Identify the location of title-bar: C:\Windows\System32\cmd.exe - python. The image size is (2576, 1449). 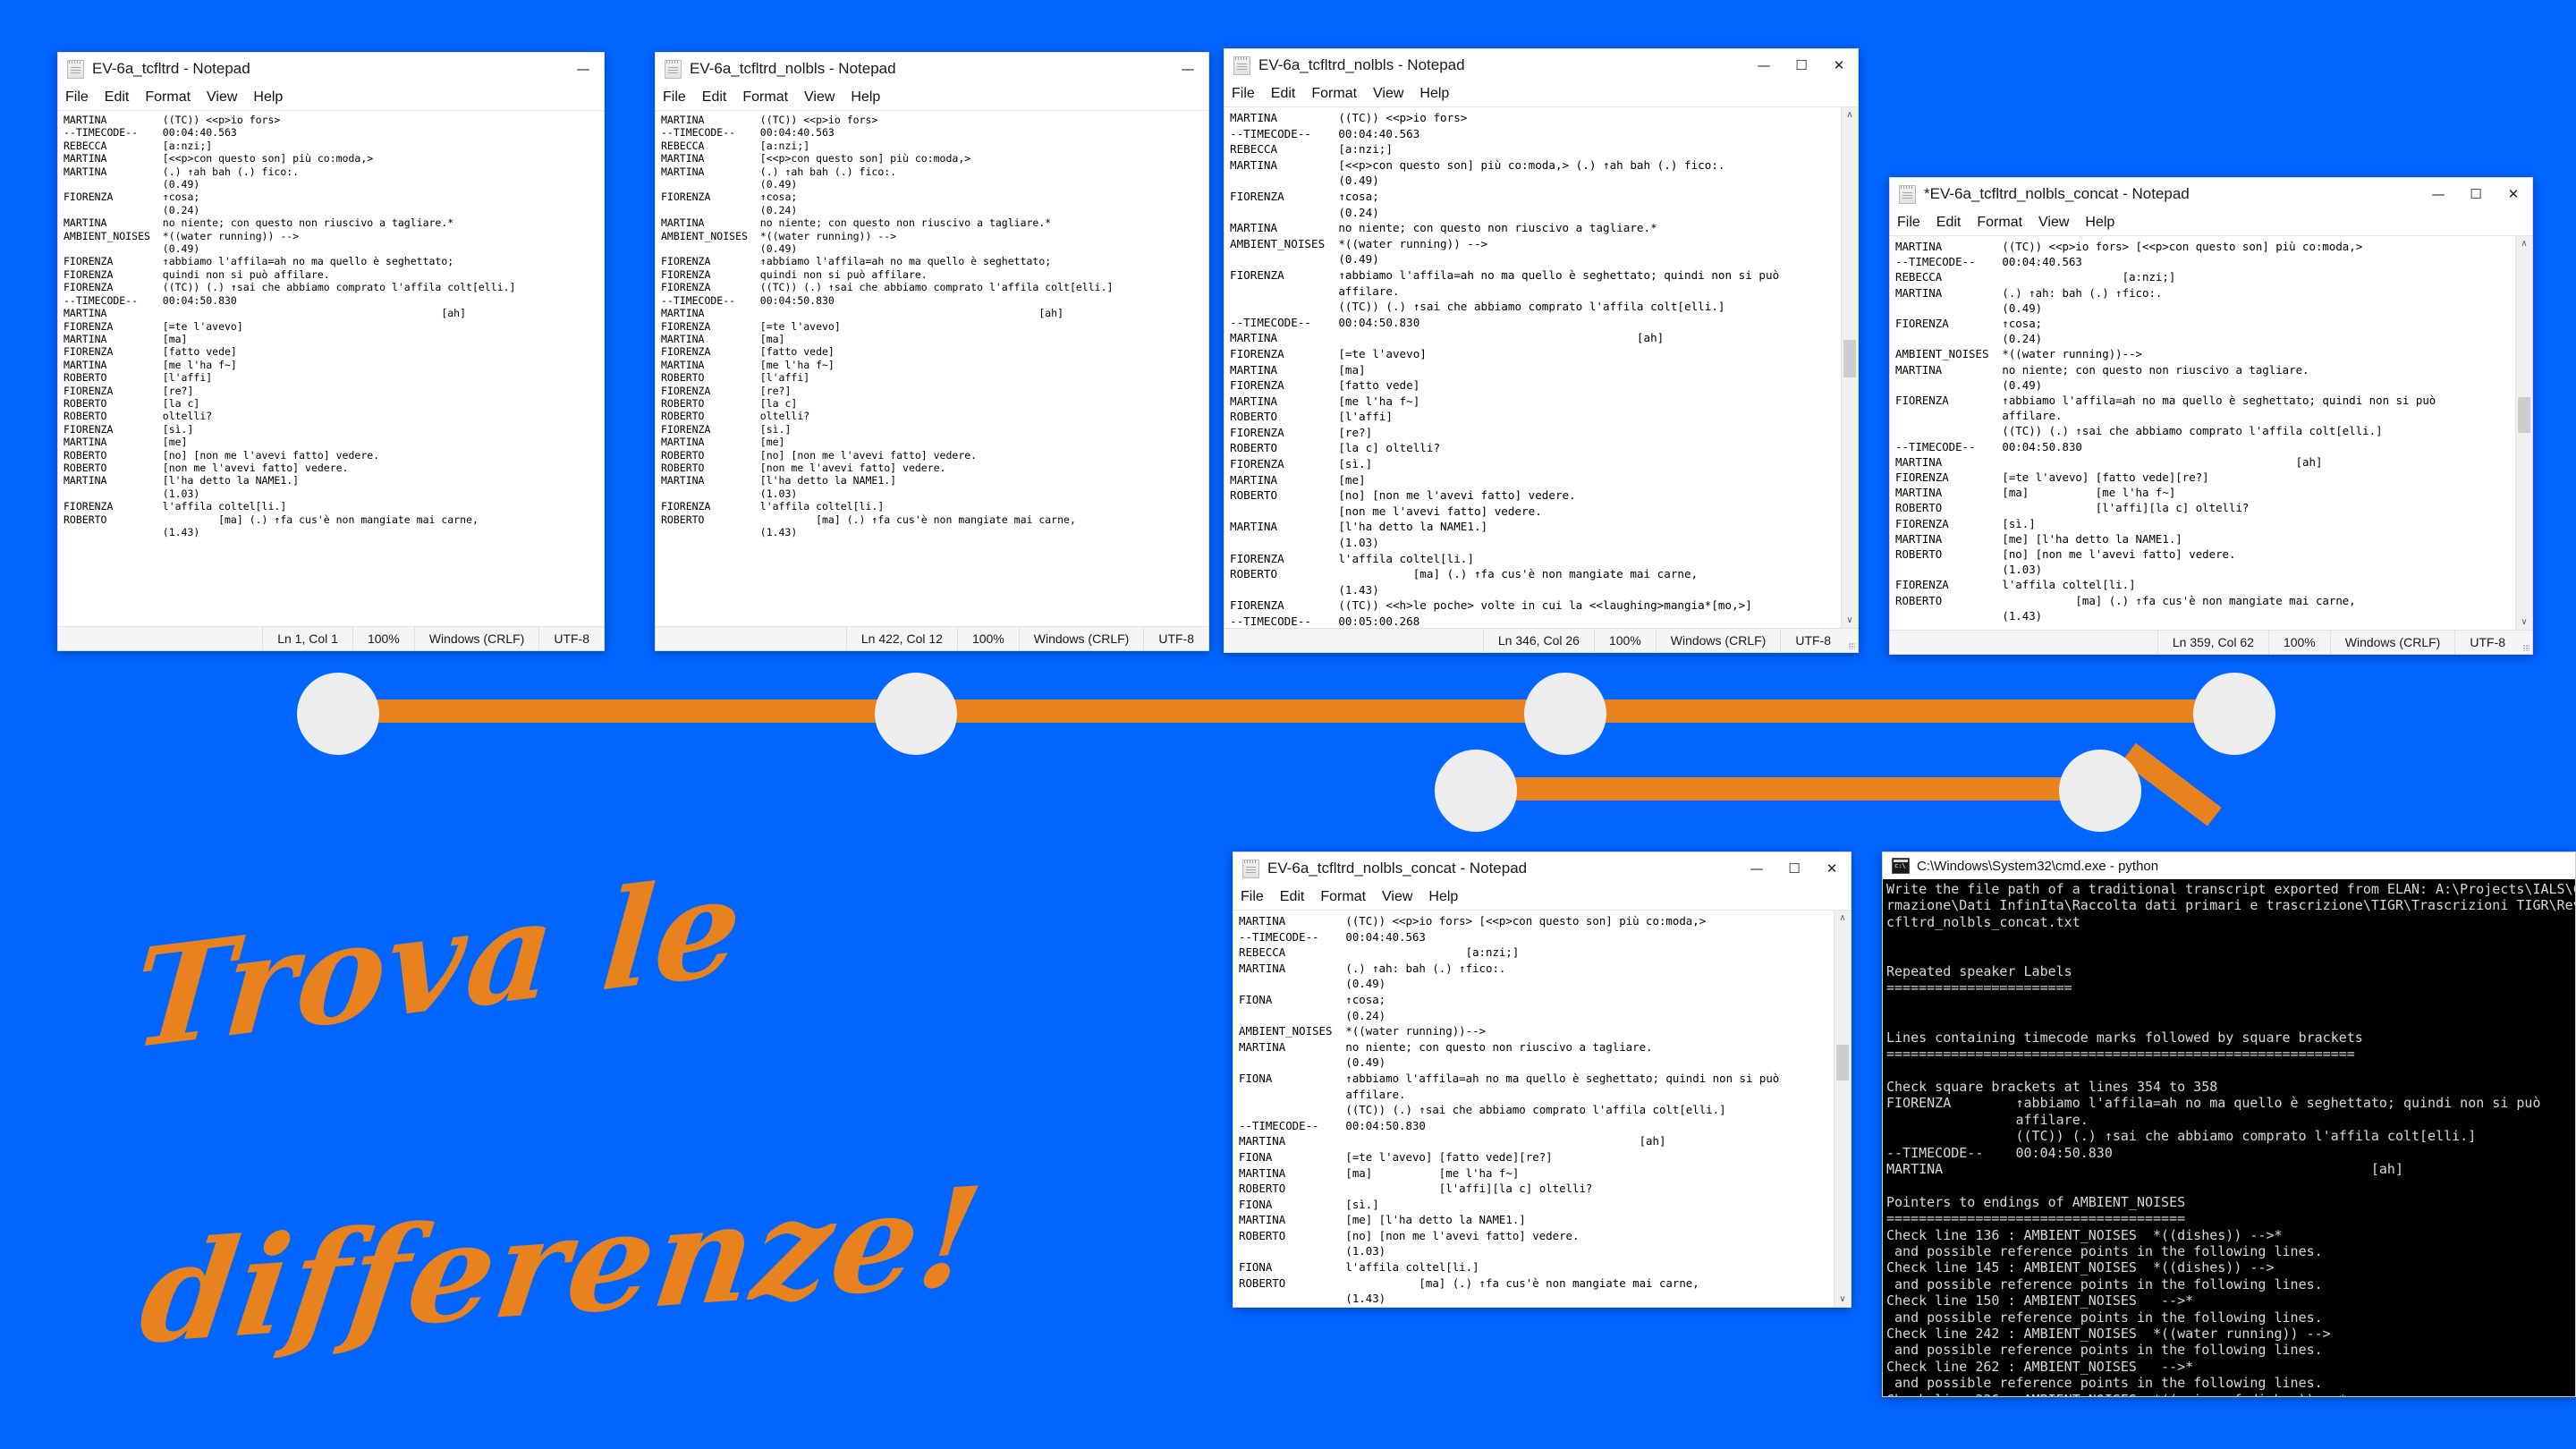
(2229, 865).